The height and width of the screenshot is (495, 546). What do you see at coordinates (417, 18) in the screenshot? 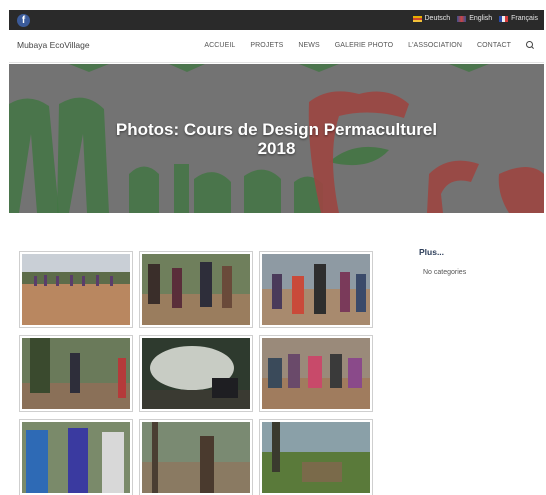
I see `flag-de-icon` at bounding box center [417, 18].